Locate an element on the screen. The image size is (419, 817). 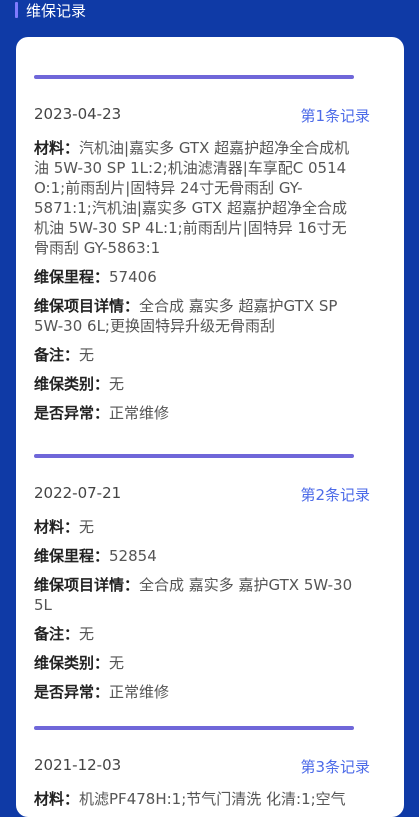
record-date: 2021-12-03 is located at coordinates (78, 765).